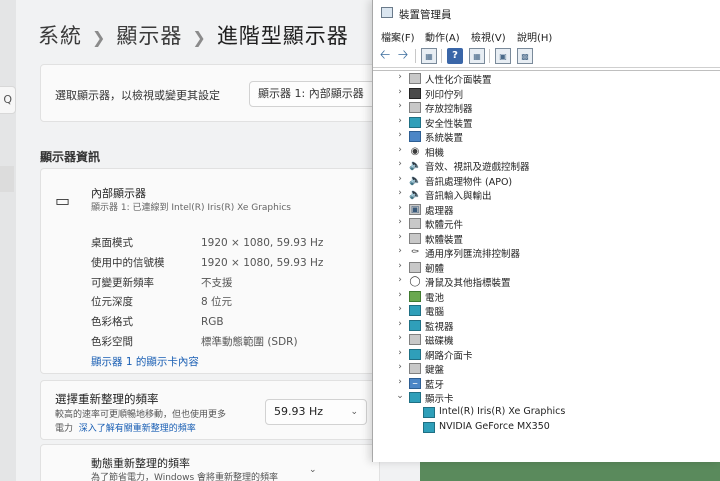 The height and width of the screenshot is (481, 720). What do you see at coordinates (546, 210) in the screenshot?
I see `tree-item: › ▣ 處理器` at bounding box center [546, 210].